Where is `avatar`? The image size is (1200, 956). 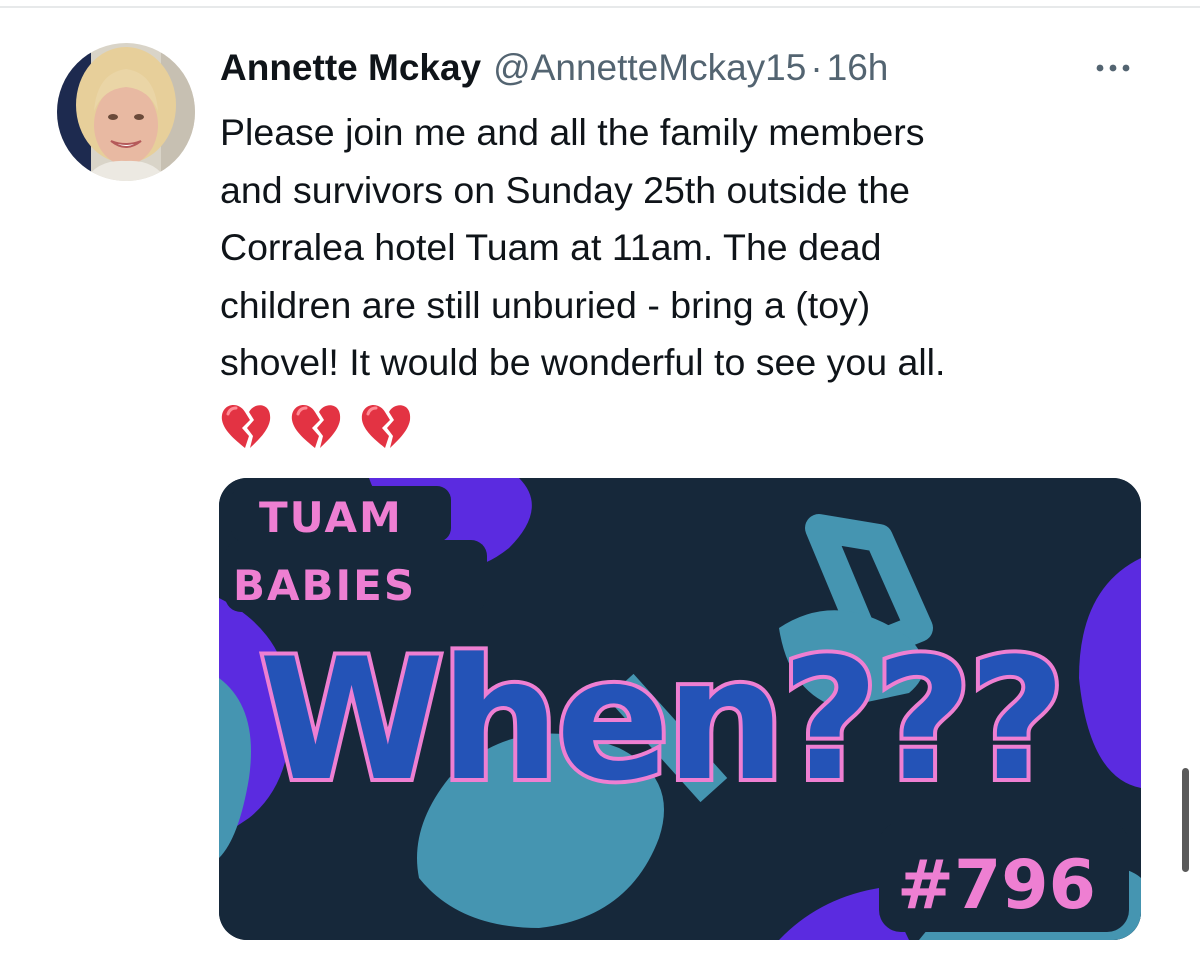 avatar is located at coordinates (126, 112).